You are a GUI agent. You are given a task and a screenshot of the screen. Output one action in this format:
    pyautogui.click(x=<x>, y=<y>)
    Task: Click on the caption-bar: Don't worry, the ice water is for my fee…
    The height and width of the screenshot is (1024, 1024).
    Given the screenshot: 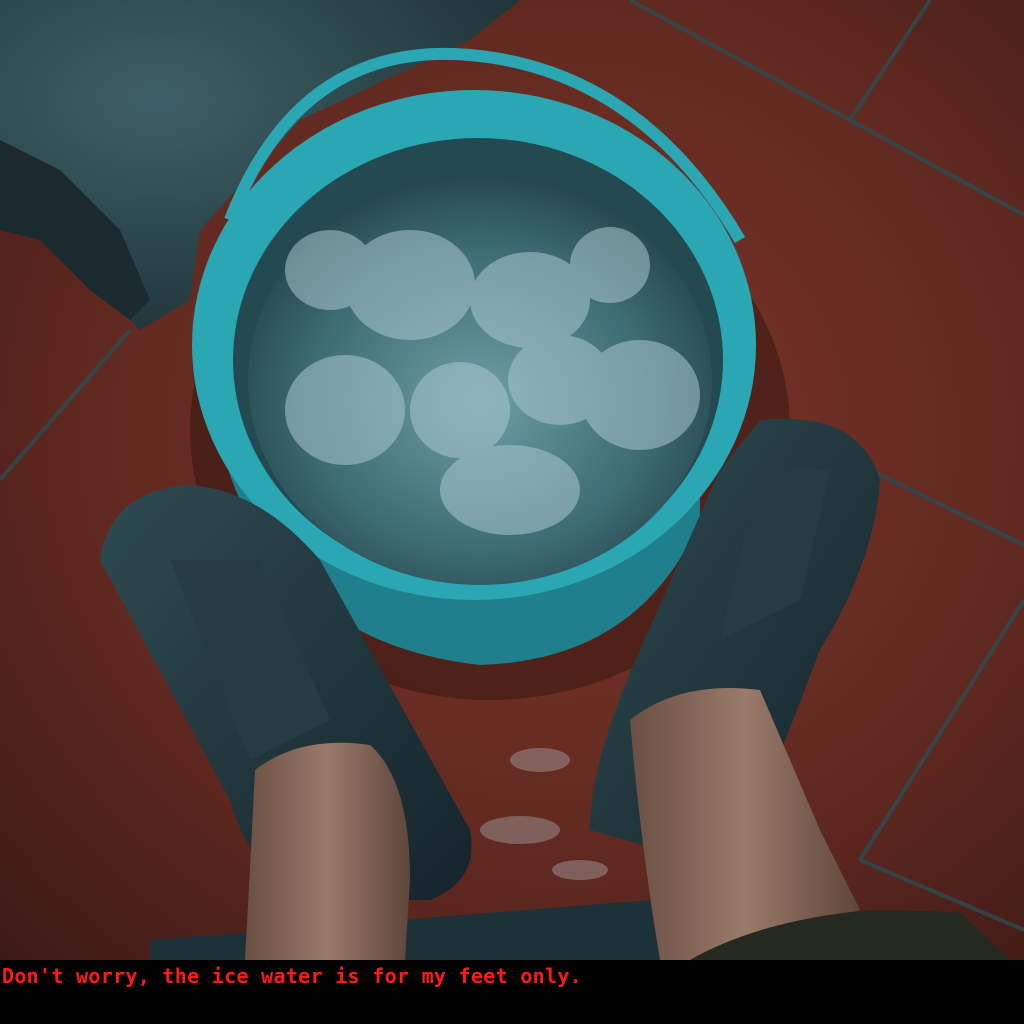 What is the action you would take?
    pyautogui.click(x=512, y=992)
    